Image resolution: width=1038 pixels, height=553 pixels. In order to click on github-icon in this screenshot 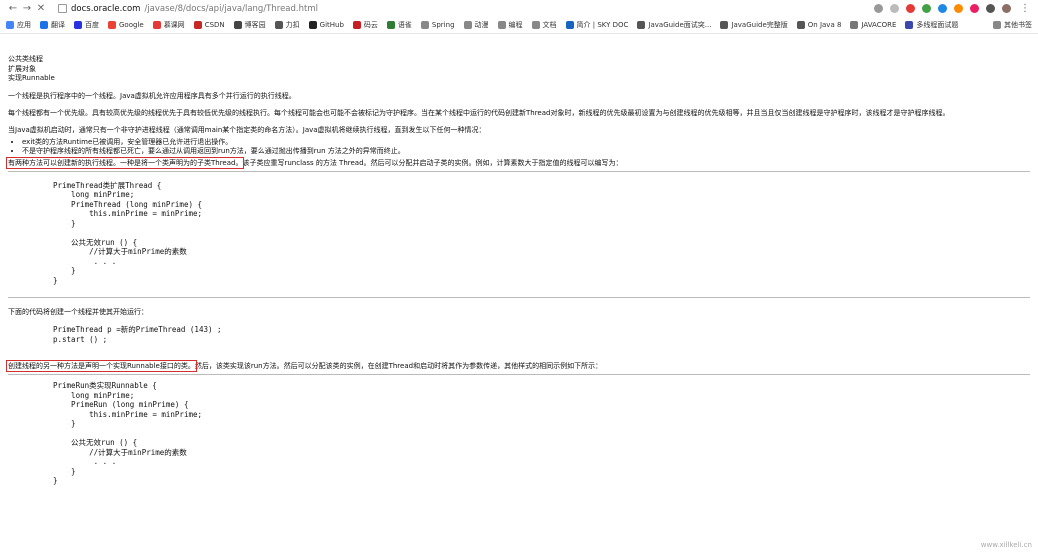, I will do `click(312, 25)`.